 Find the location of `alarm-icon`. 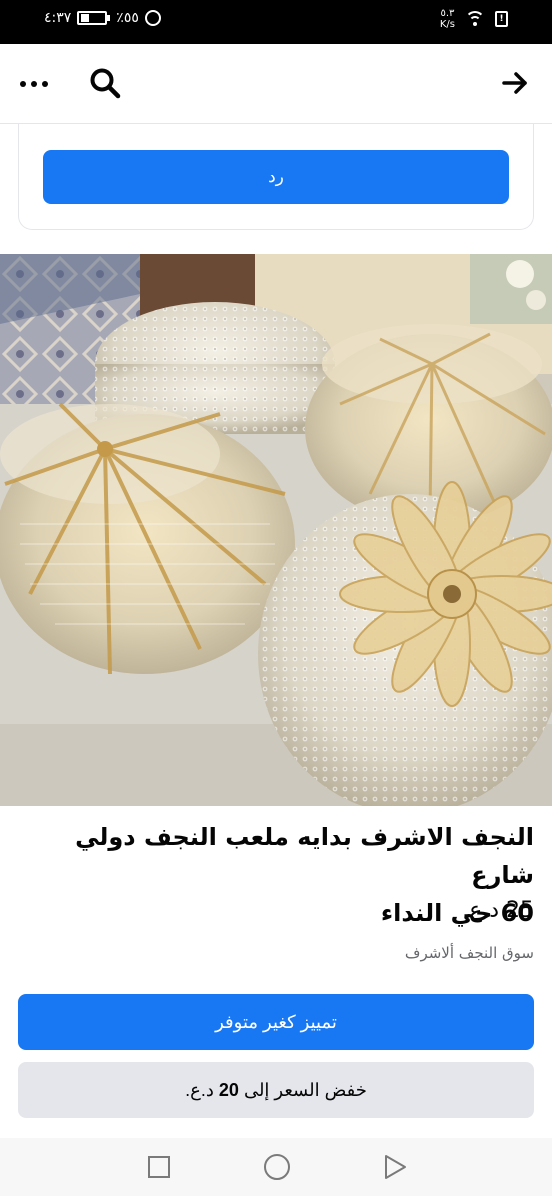

alarm-icon is located at coordinates (152, 18).